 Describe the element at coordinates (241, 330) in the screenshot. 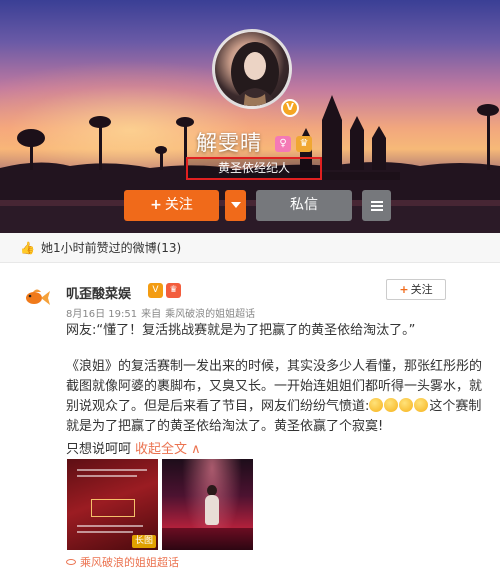

I see `post-quote: 网友:“懂了！复活挑战赛就是为了把赢了的黄圣依给淘汰了。”` at that location.